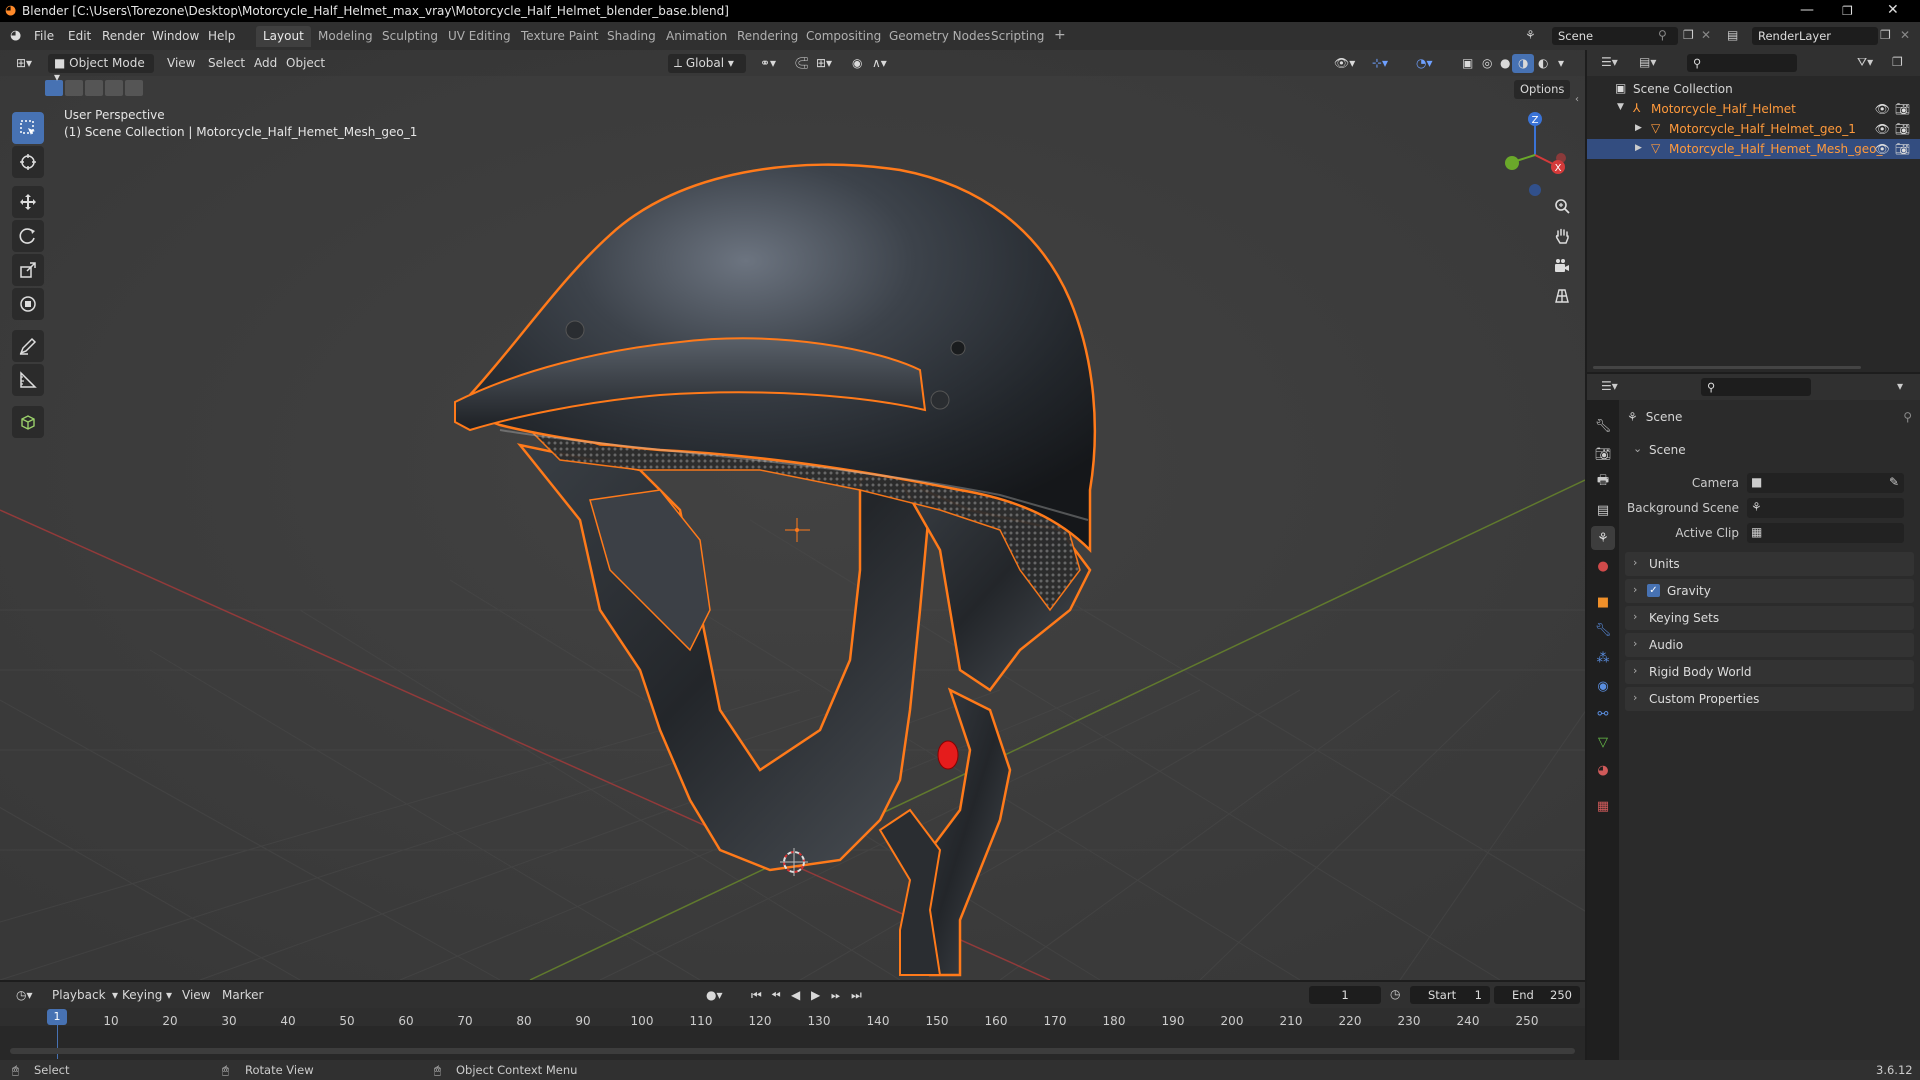 The image size is (1920, 1080). I want to click on toggle-projection-button, so click(1562, 296).